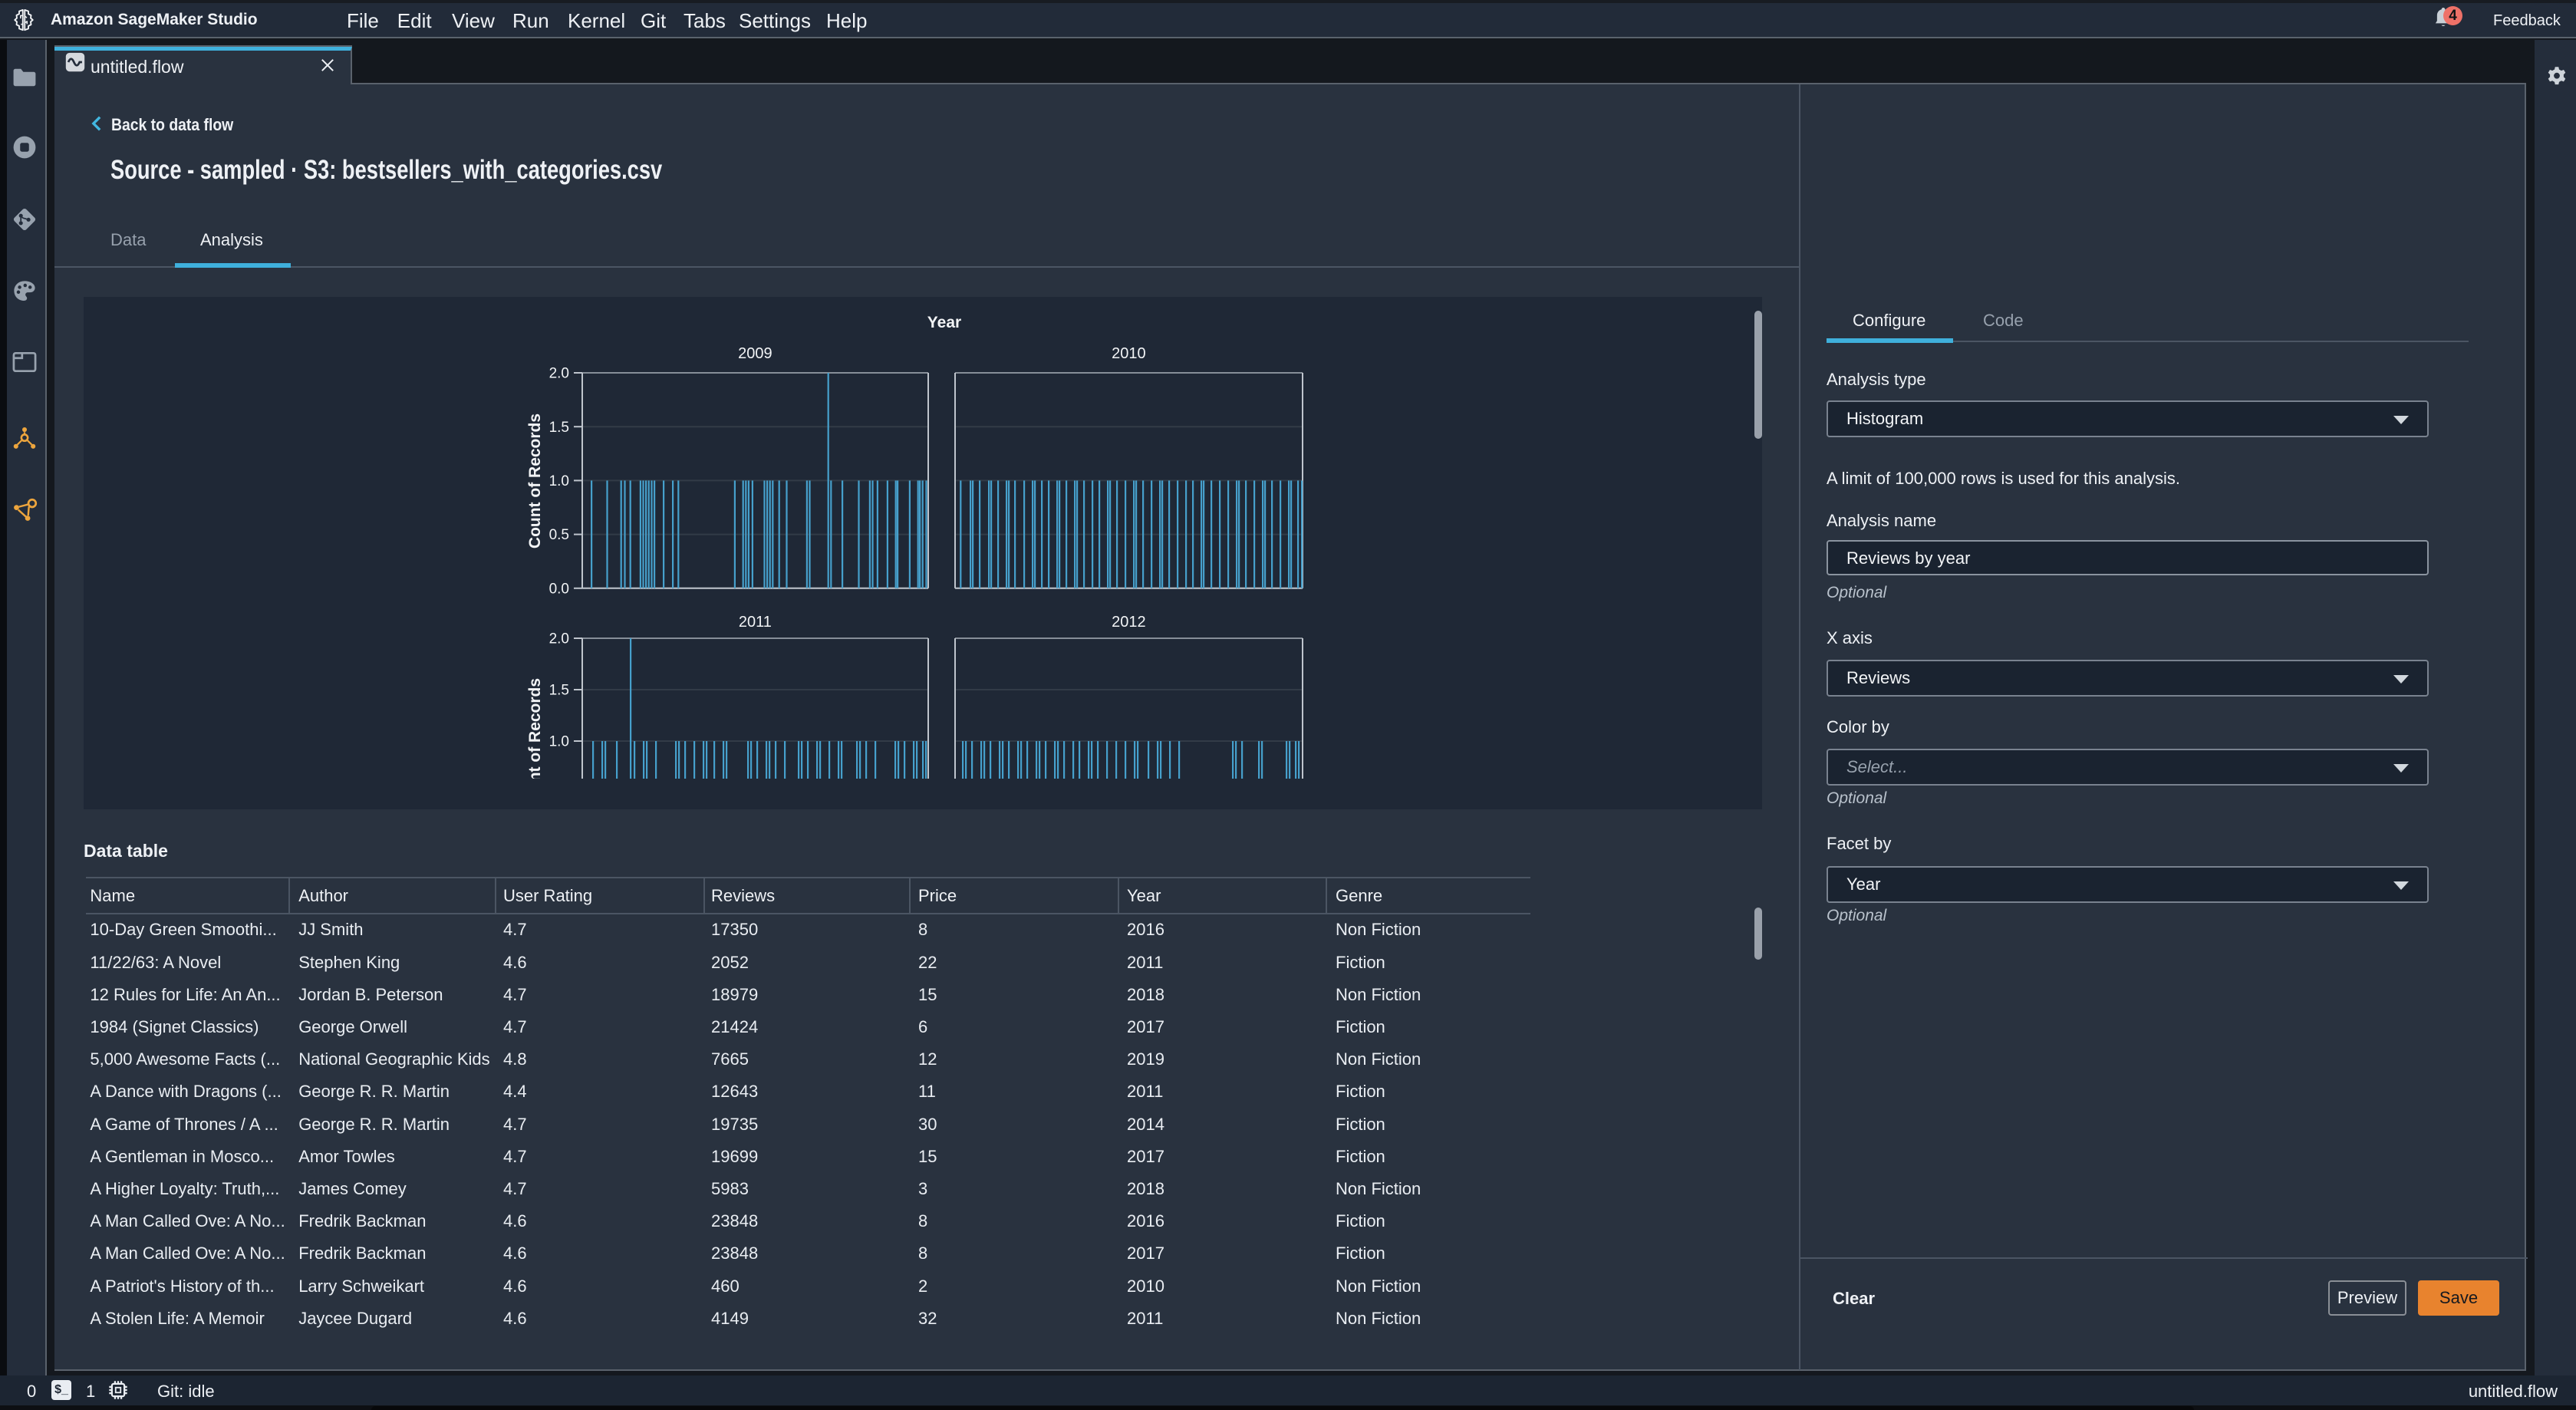 The height and width of the screenshot is (1410, 2576). What do you see at coordinates (559, 589) in the screenshot?
I see `svg-text: 0.0` at bounding box center [559, 589].